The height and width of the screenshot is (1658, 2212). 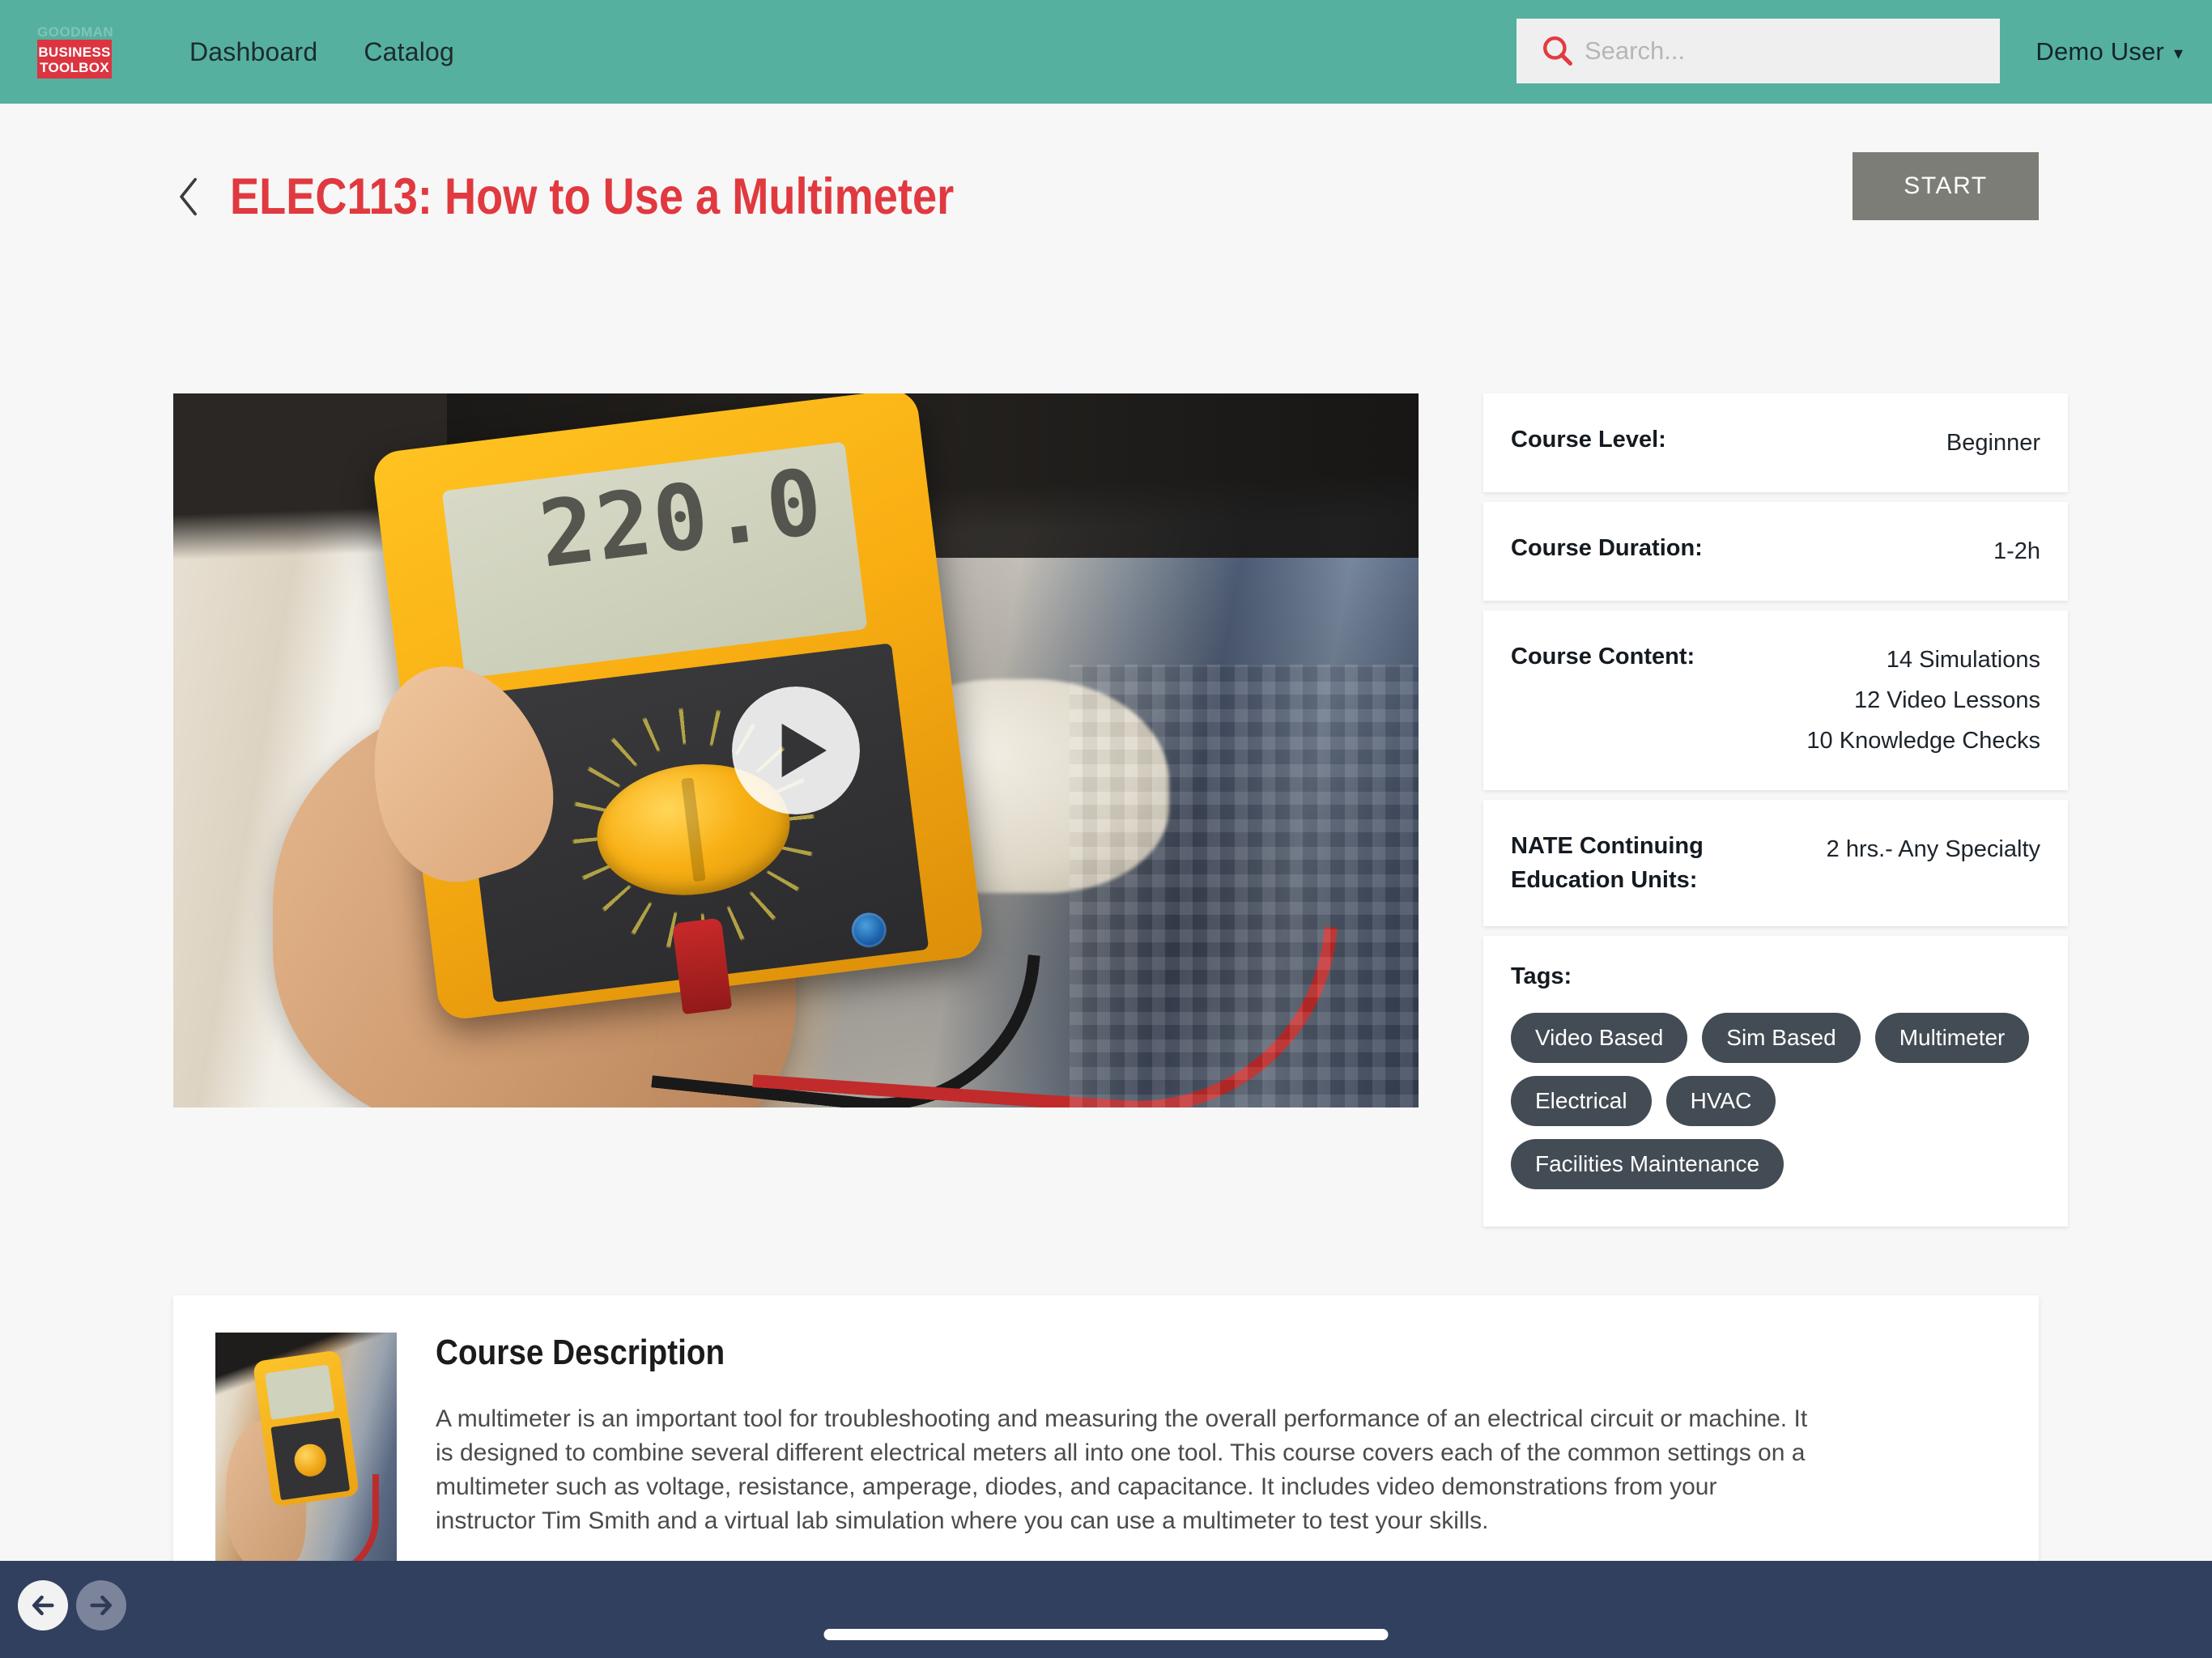 I want to click on tag-chip: HVAC, so click(x=1721, y=1101).